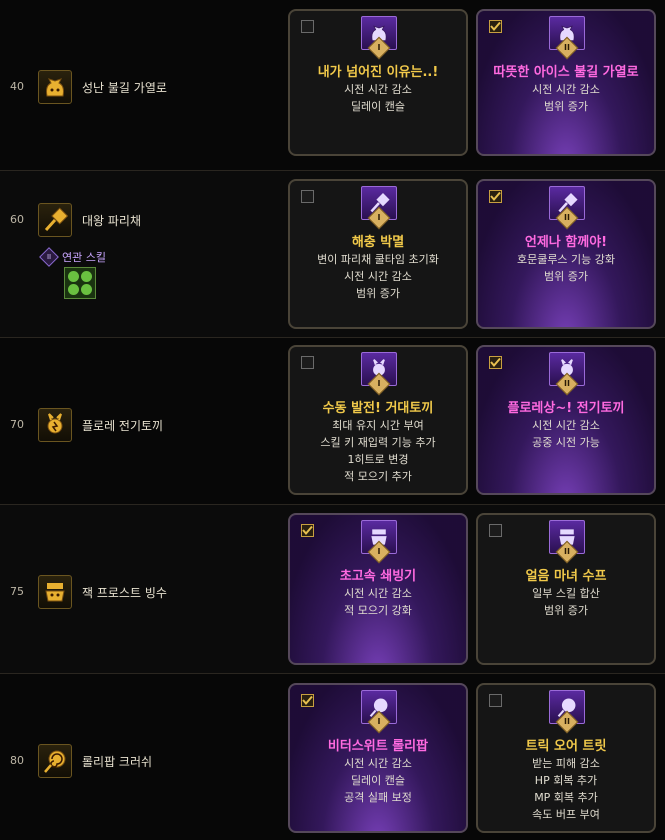  Describe the element at coordinates (566, 434) in the screenshot. I see `option-description: 시전 시간 감소 공중 시전 가능` at that location.